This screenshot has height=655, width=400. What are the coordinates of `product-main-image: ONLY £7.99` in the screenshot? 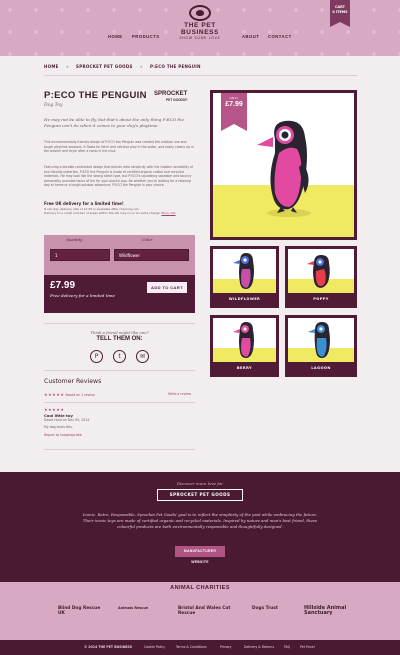 It's located at (283, 165).